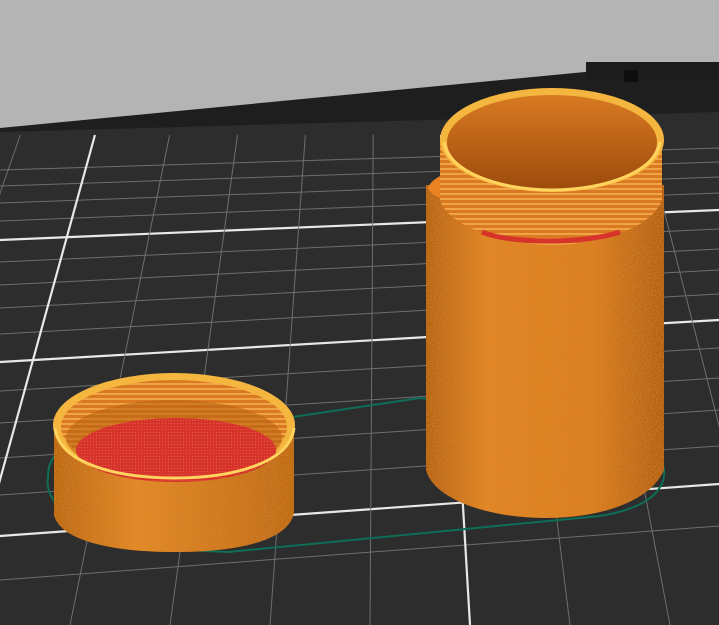 Image resolution: width=719 pixels, height=625 pixels. What do you see at coordinates (631, 76) in the screenshot?
I see `bed-corner-pin` at bounding box center [631, 76].